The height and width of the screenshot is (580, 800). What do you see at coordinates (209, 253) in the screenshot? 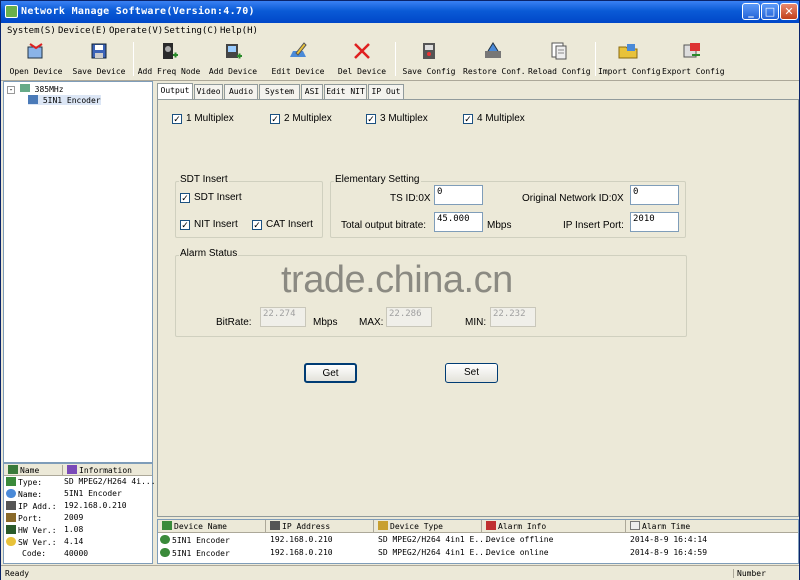
I see `alarm-status-title: Alarm Status` at bounding box center [209, 253].